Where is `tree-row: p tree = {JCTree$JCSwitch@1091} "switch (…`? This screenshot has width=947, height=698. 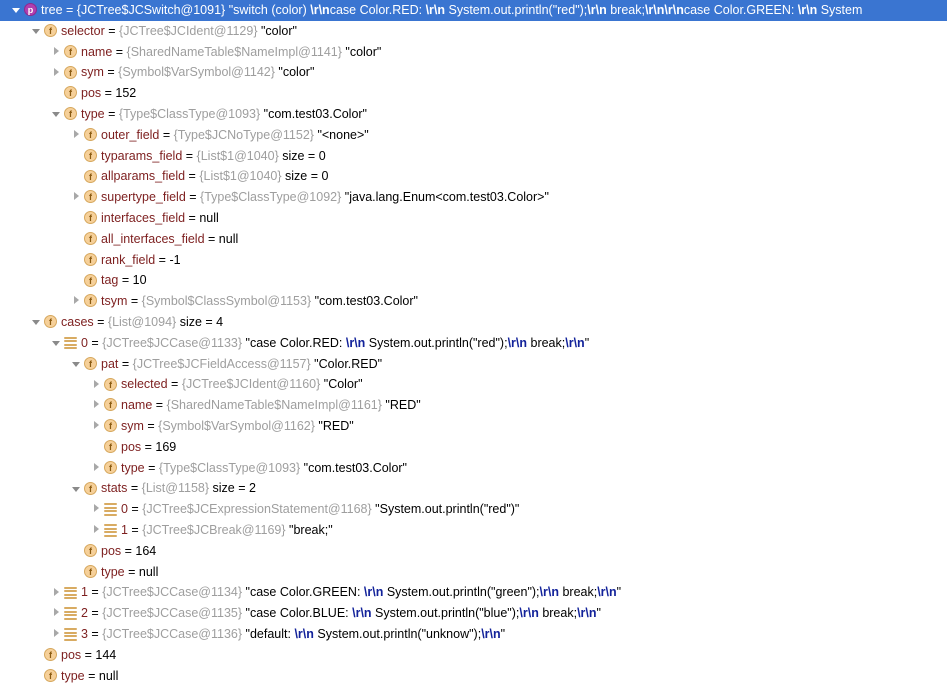 tree-row: p tree = {JCTree$JCSwitch@1091} "switch (… is located at coordinates (473, 10).